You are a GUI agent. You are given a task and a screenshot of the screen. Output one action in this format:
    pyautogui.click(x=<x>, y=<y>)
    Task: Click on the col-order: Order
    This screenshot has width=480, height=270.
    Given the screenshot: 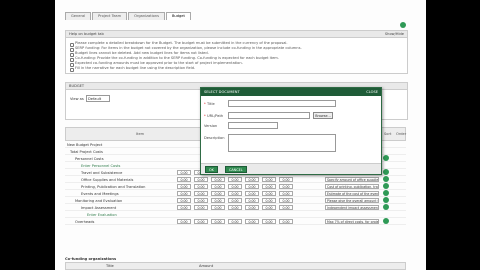 What is the action you would take?
    pyautogui.click(x=401, y=134)
    